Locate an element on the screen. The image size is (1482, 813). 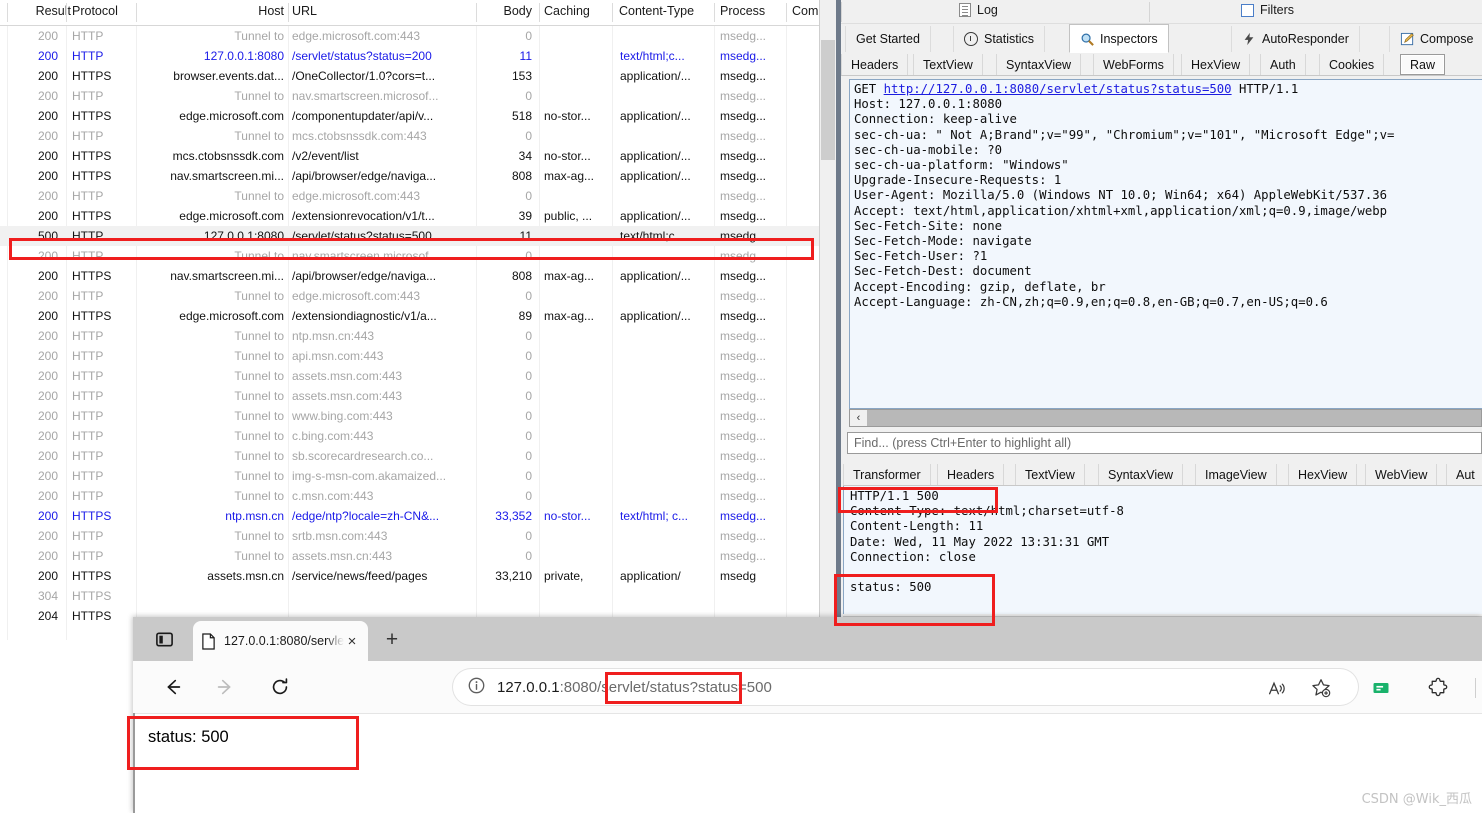
tab-resp-hexview: HexView is located at coordinates (1323, 474).